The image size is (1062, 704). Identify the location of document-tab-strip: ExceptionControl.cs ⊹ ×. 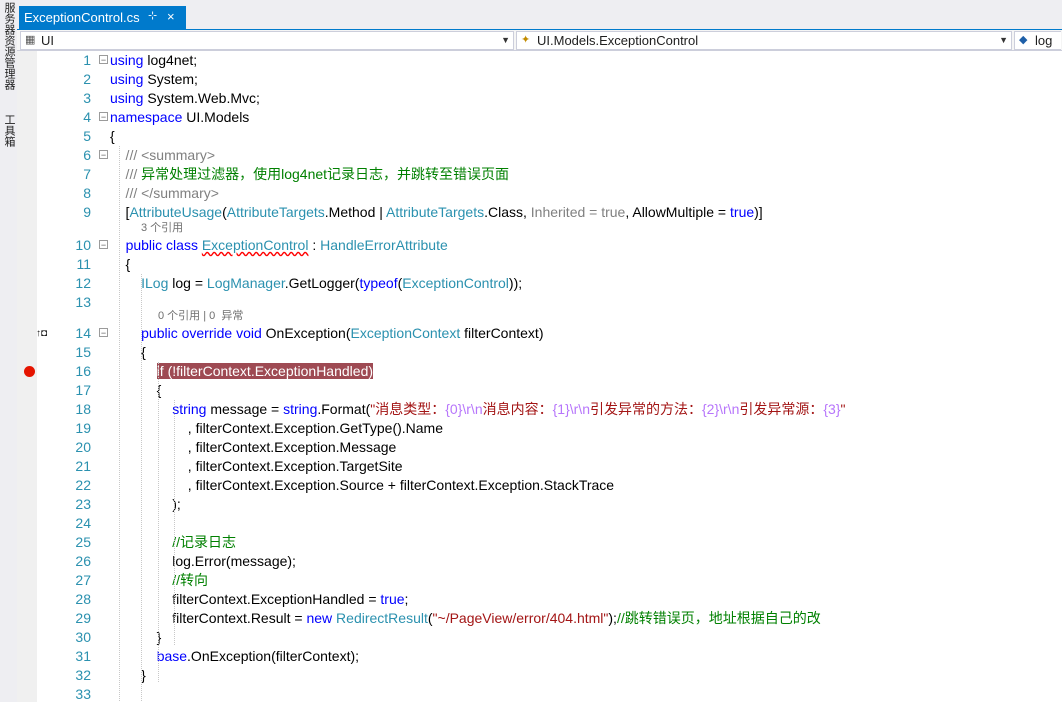
(539, 15).